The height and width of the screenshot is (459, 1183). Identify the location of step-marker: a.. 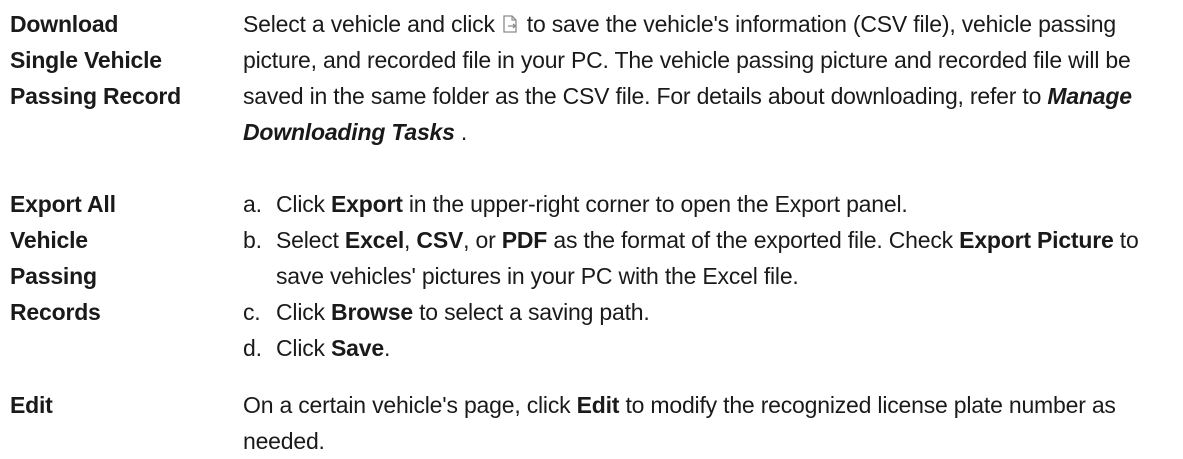
(252, 204).